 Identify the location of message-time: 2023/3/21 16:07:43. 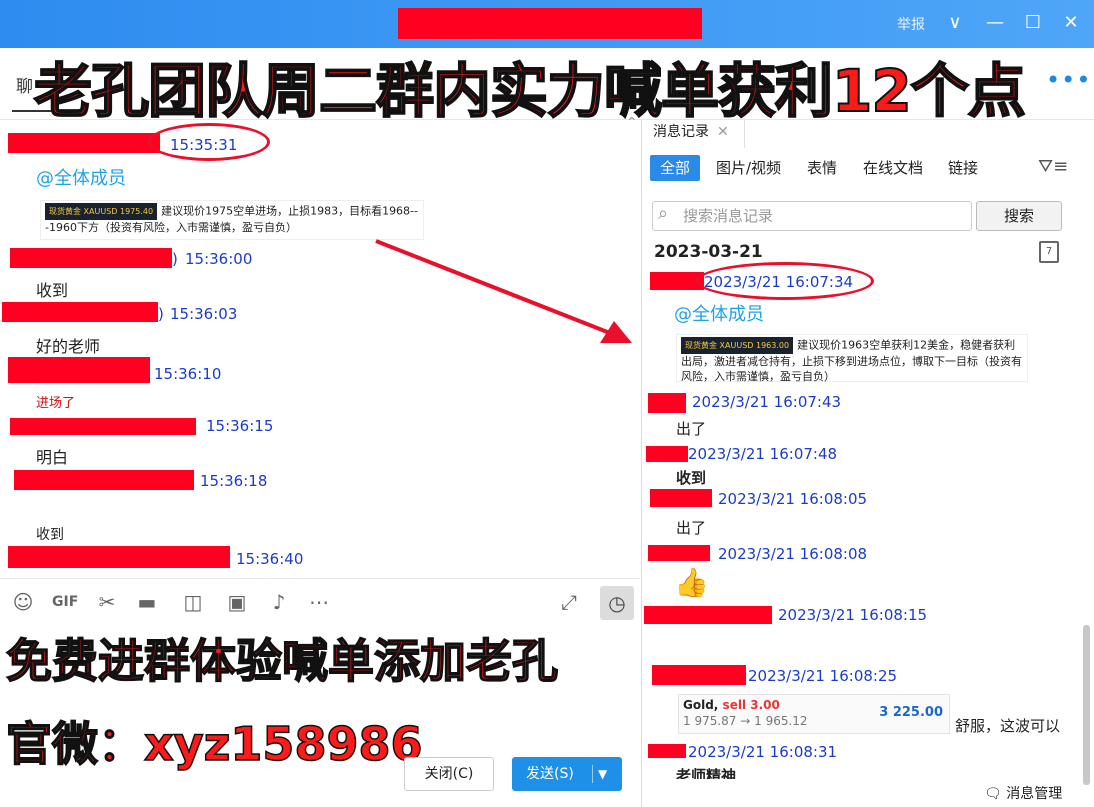
(767, 402).